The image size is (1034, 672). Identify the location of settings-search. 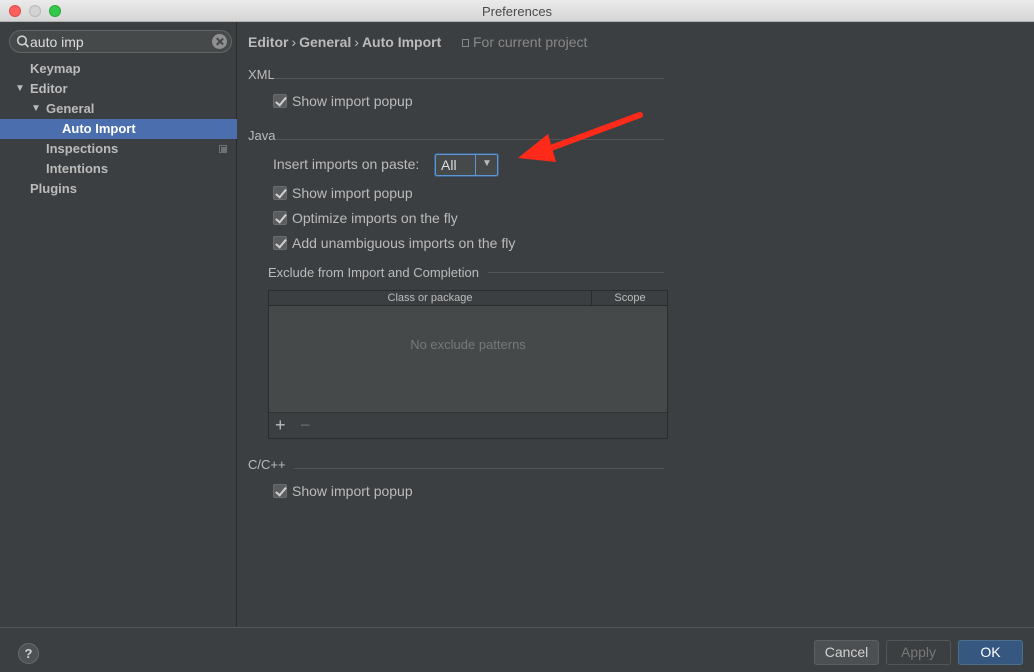
(120, 41).